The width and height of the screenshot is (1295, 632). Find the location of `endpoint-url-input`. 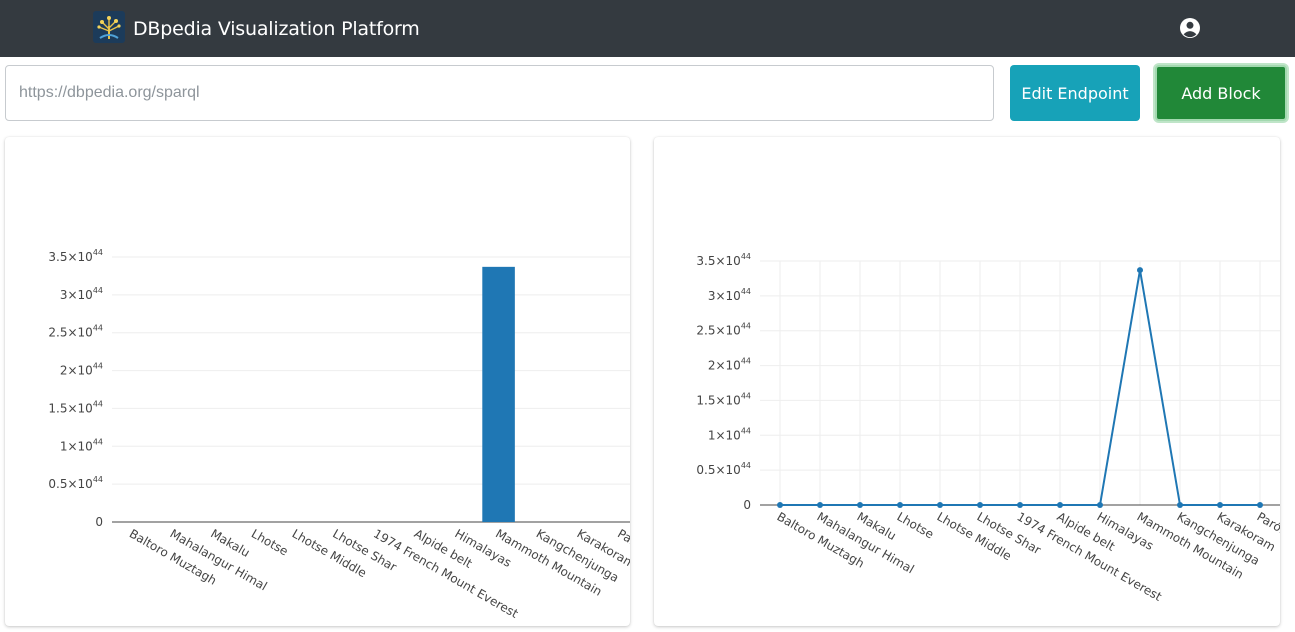

endpoint-url-input is located at coordinates (499, 93).